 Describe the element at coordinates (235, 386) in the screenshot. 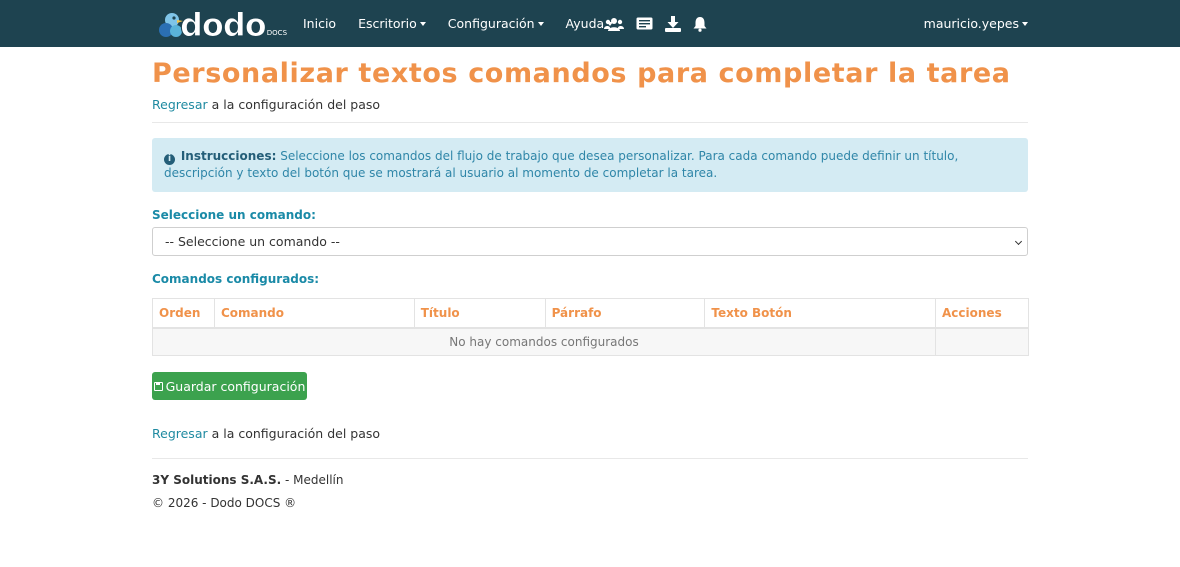

I see `save-config-label: Guardar configuración` at that location.